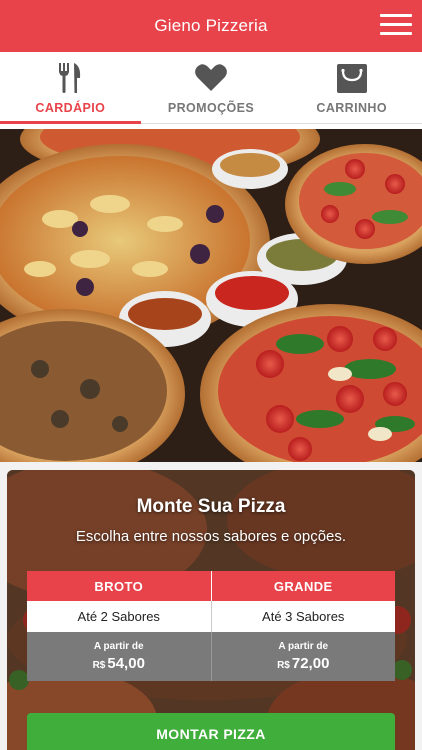 This screenshot has width=422, height=750. What do you see at coordinates (119, 616) in the screenshot?
I see `size-broto-flavors: Até 2 Sabores` at bounding box center [119, 616].